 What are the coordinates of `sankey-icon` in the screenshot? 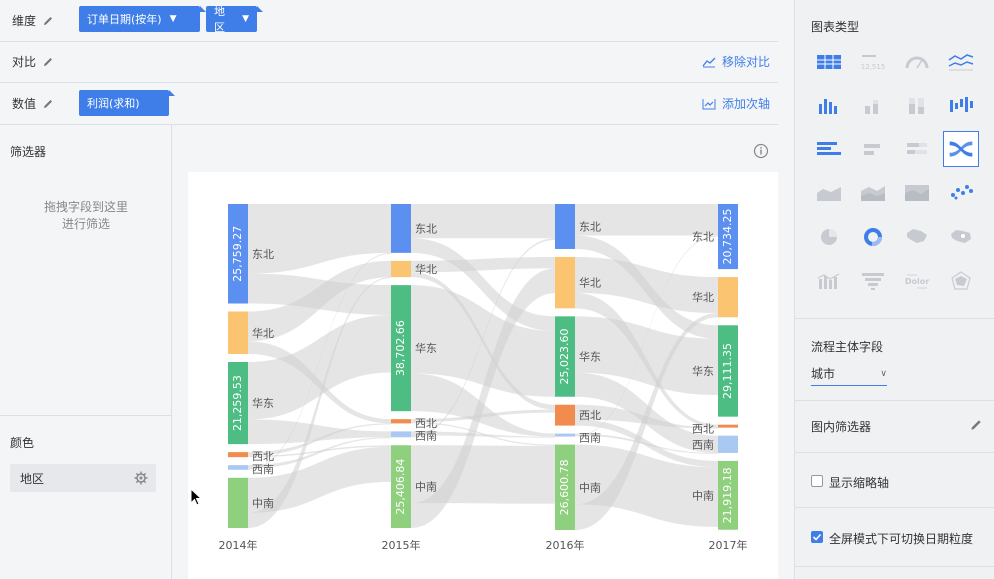 It's located at (961, 149).